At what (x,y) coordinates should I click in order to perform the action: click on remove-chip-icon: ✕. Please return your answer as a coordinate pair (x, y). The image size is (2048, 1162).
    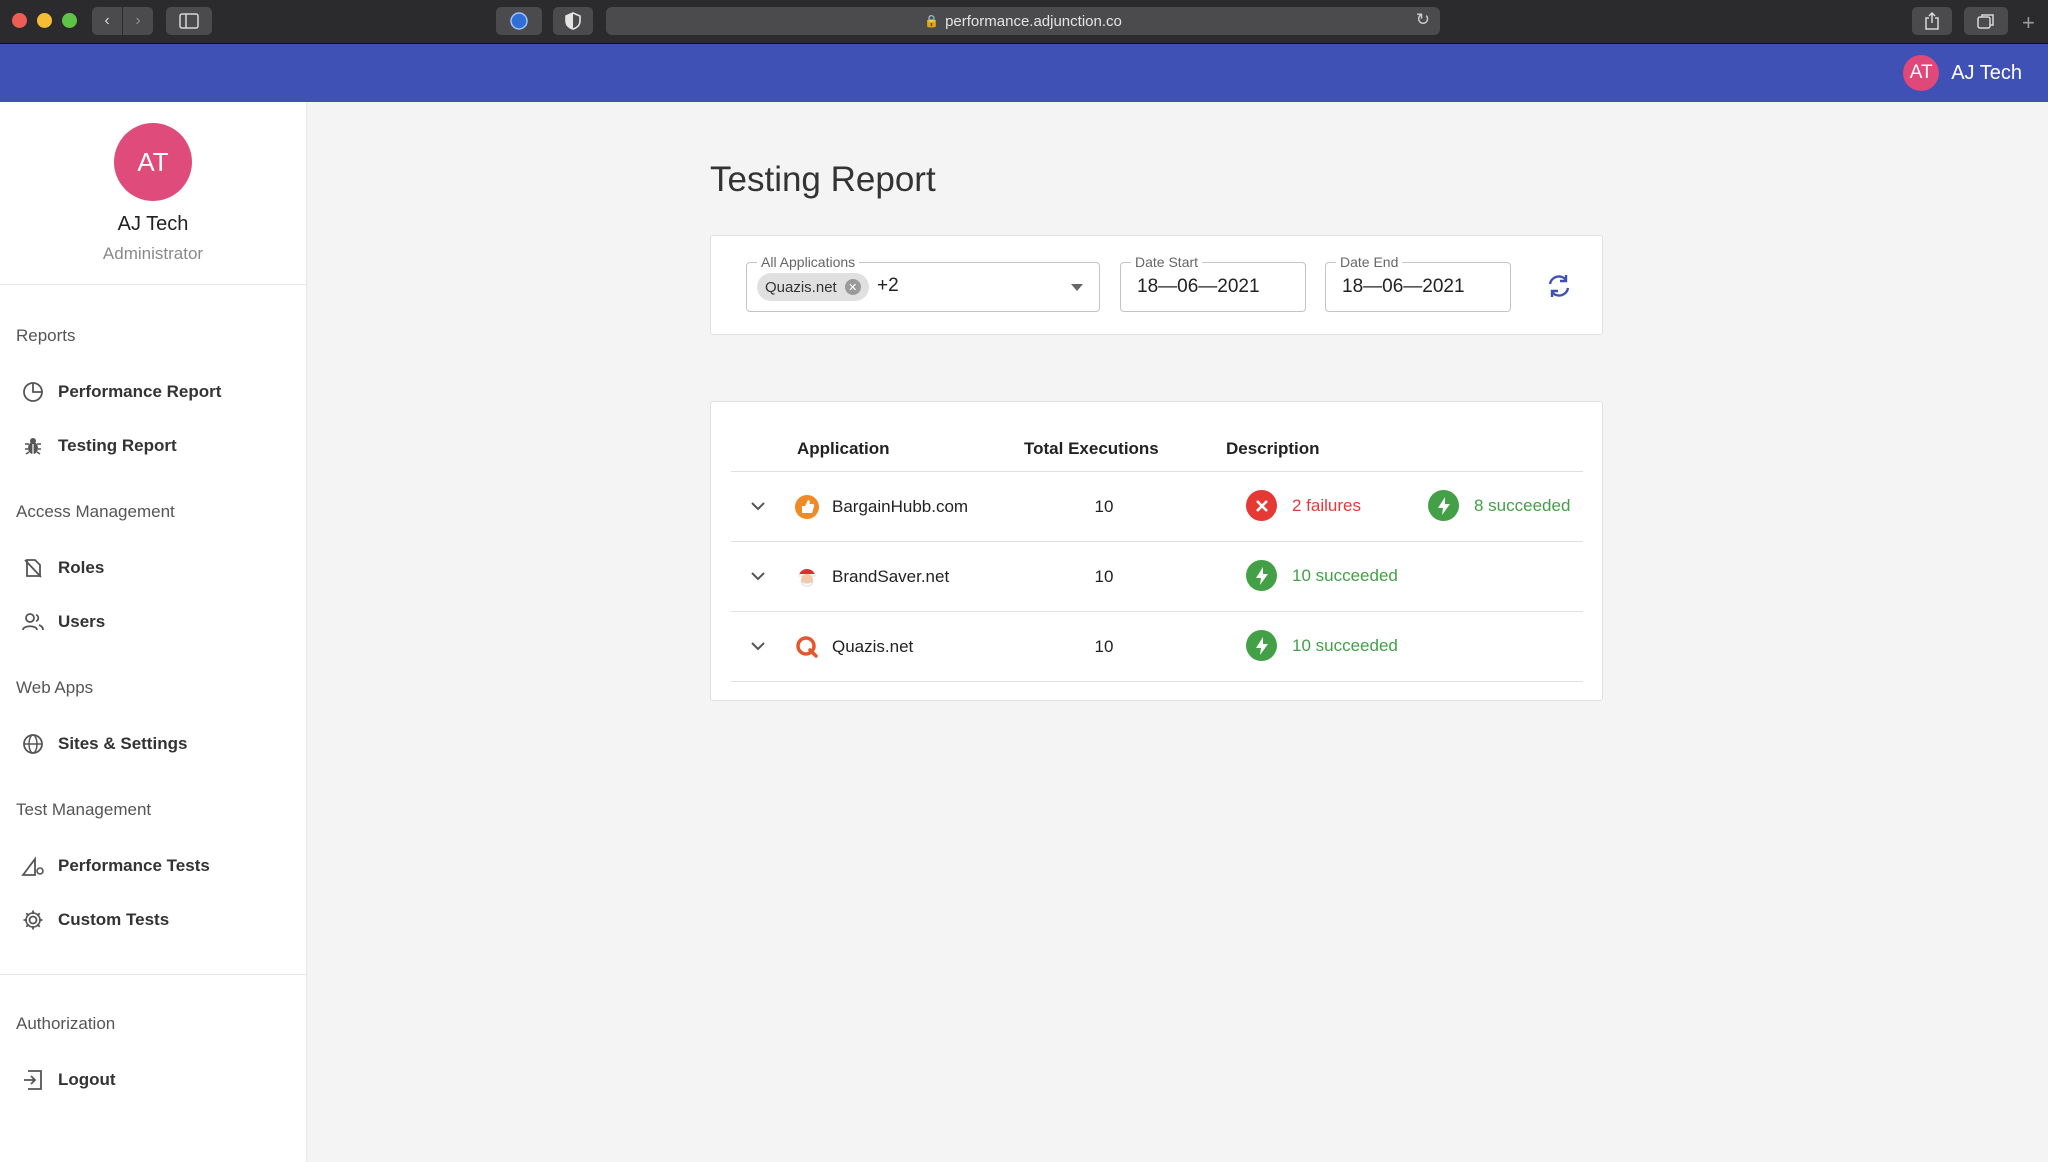
    Looking at the image, I should click on (852, 287).